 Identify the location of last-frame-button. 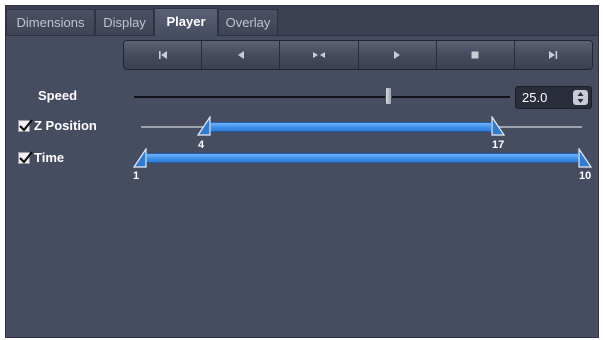
(553, 55).